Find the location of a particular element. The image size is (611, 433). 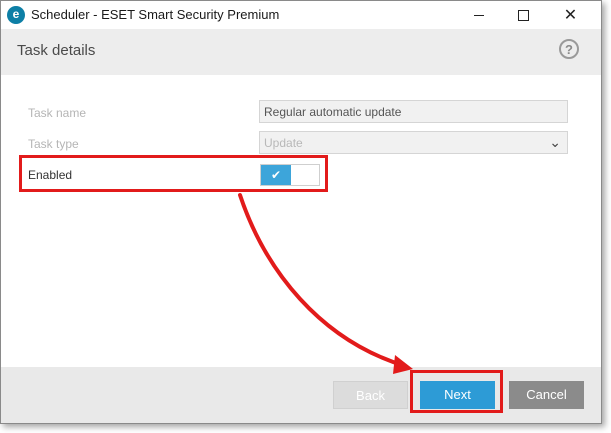

page-header: Task details ? is located at coordinates (301, 52).